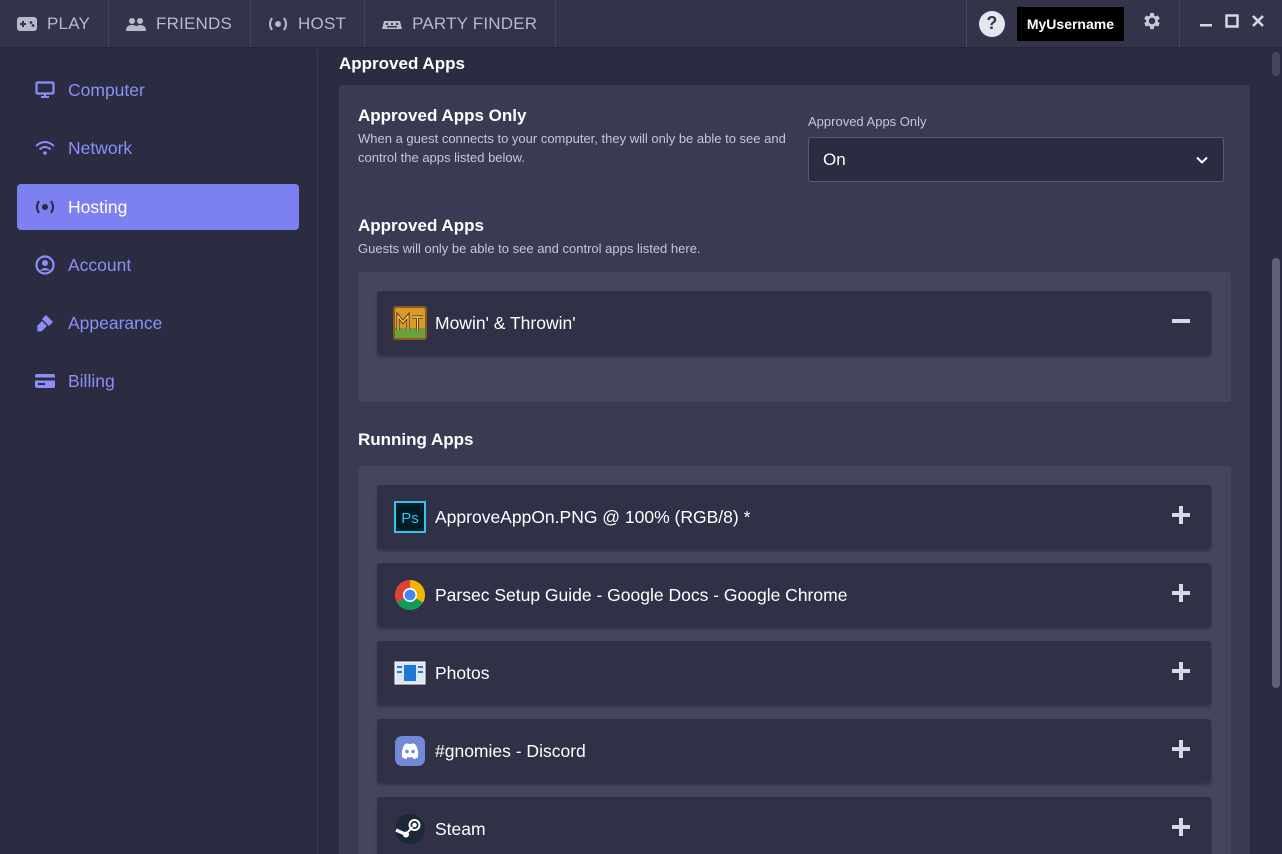 Image resolution: width=1282 pixels, height=854 pixels. I want to click on running-apps-title: Running Apps, so click(416, 439).